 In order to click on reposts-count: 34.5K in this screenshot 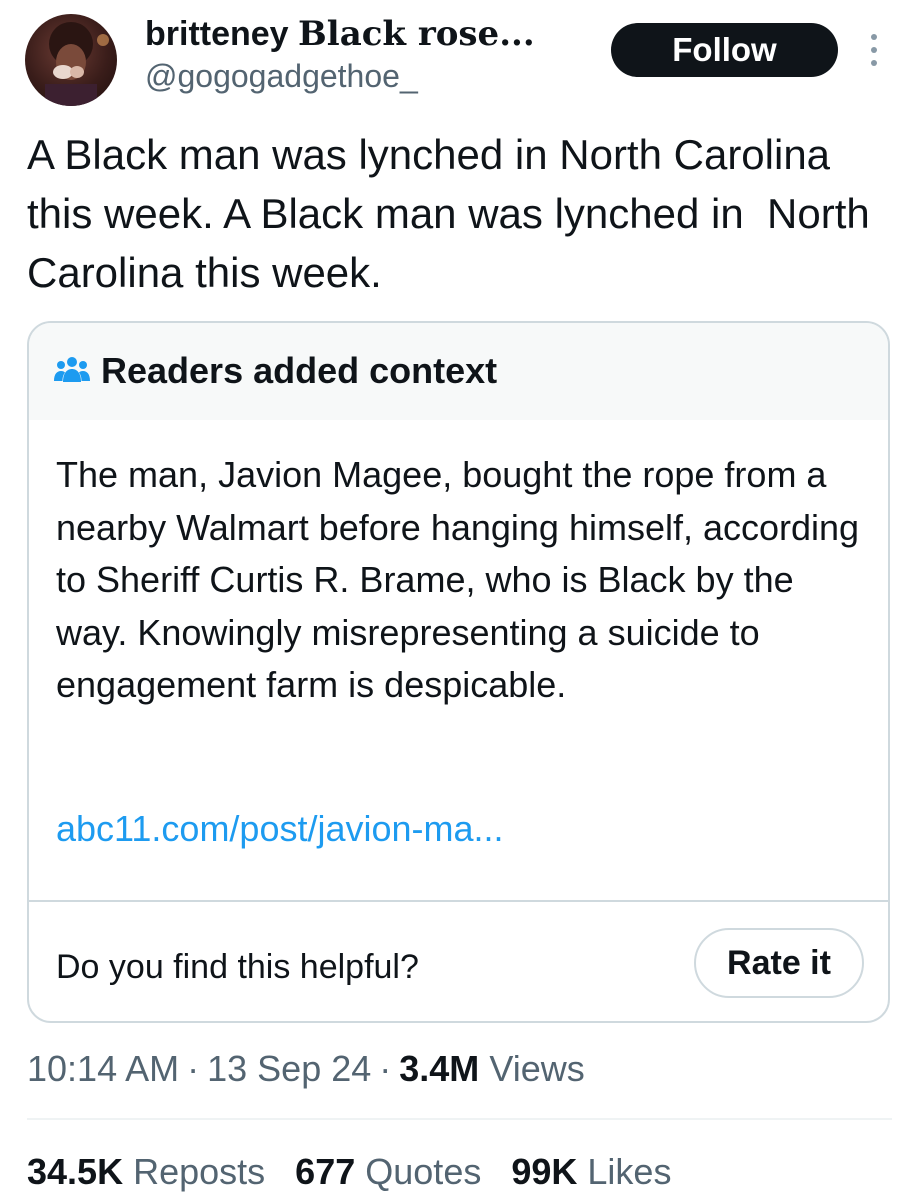, I will do `click(75, 1171)`.